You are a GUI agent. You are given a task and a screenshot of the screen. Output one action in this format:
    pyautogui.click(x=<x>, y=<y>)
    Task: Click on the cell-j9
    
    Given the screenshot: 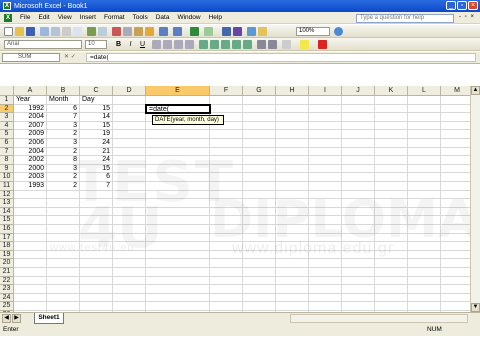 What is the action you would take?
    pyautogui.click(x=358, y=169)
    